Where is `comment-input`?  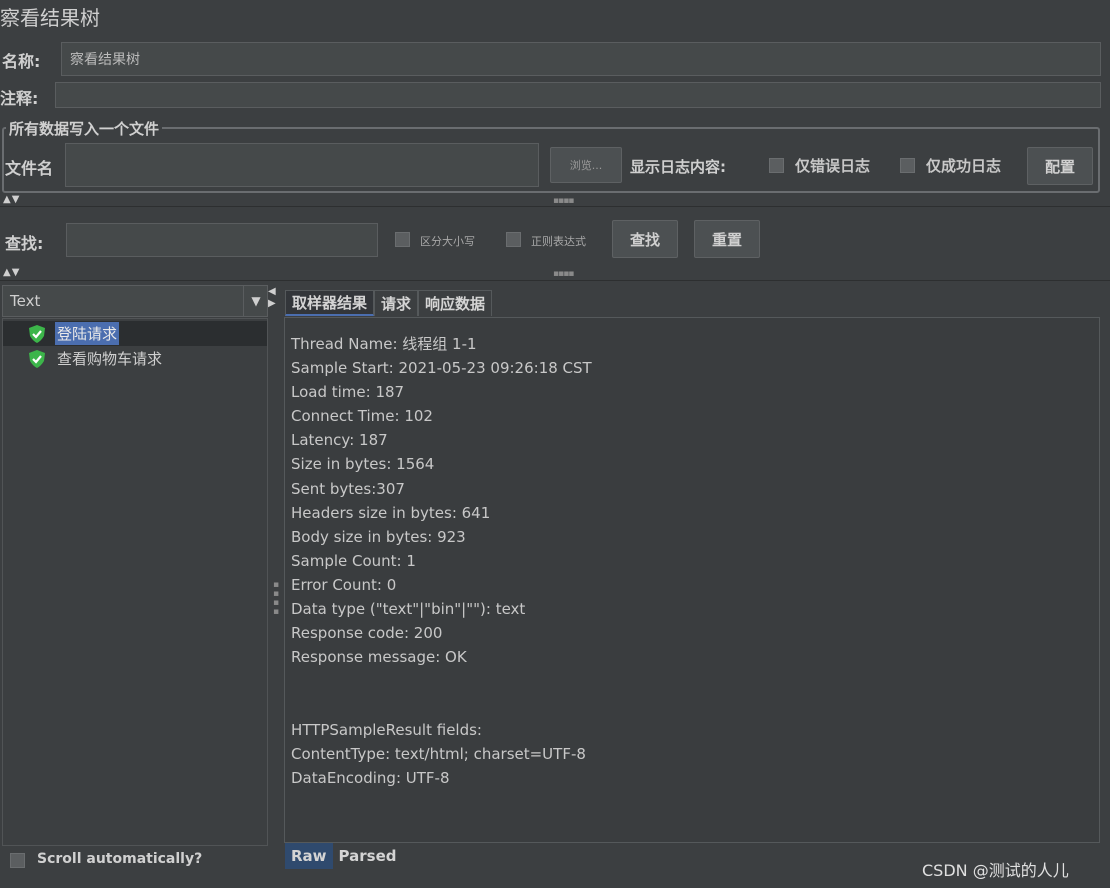 comment-input is located at coordinates (578, 95).